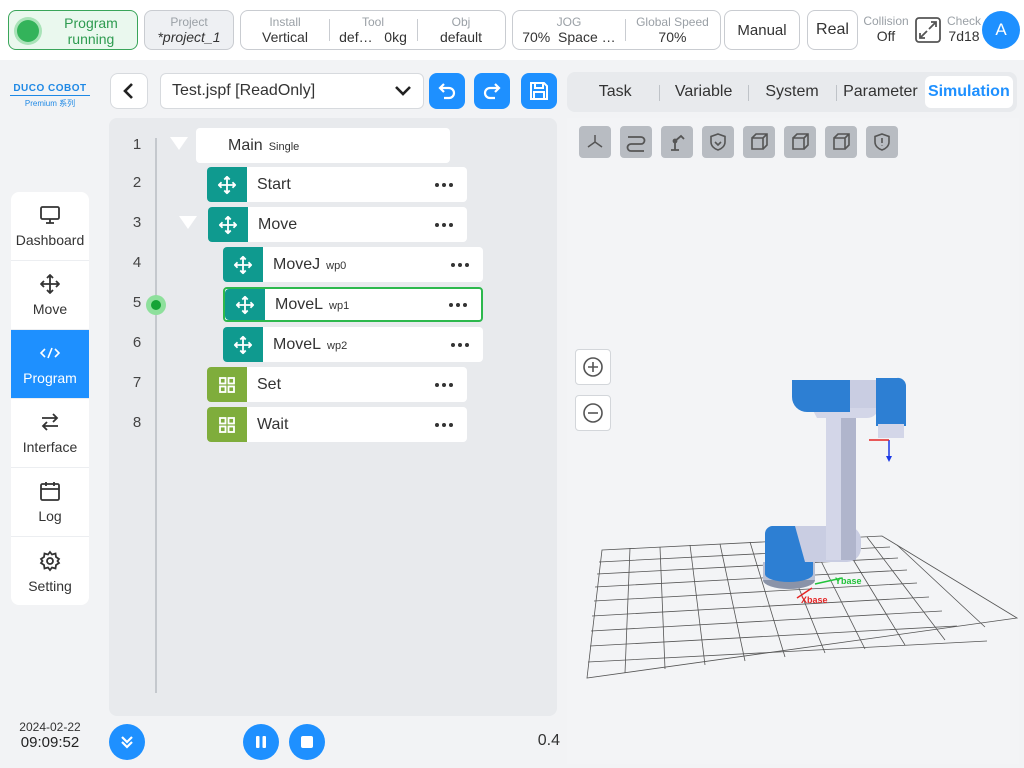 The width and height of the screenshot is (1024, 768). I want to click on zoom-in-button, so click(593, 367).